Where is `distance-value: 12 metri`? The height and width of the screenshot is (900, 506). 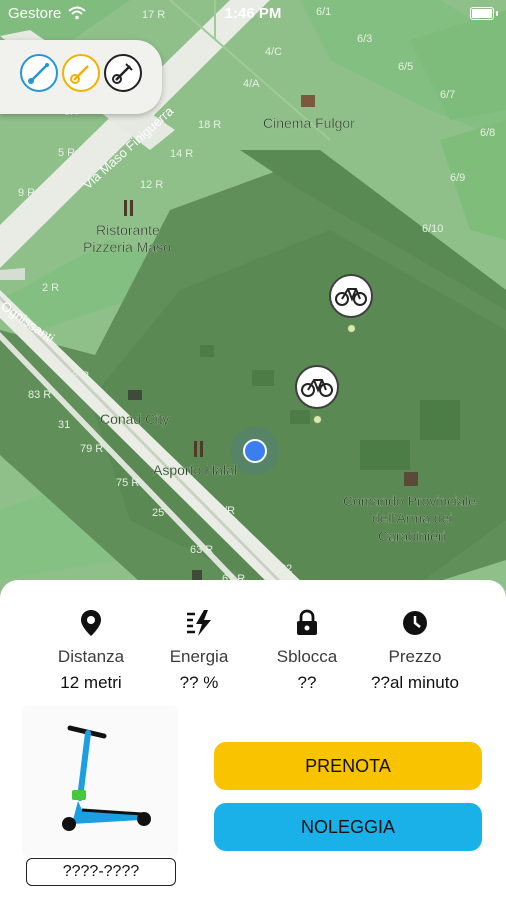 distance-value: 12 metri is located at coordinates (91, 682).